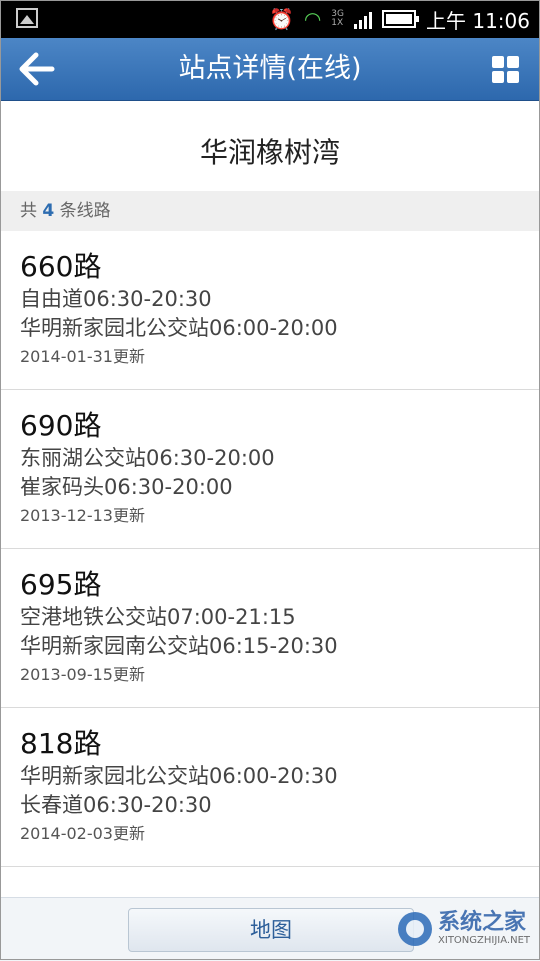  Describe the element at coordinates (281, 19) in the screenshot. I see `alarm-icon: ⏰` at that location.